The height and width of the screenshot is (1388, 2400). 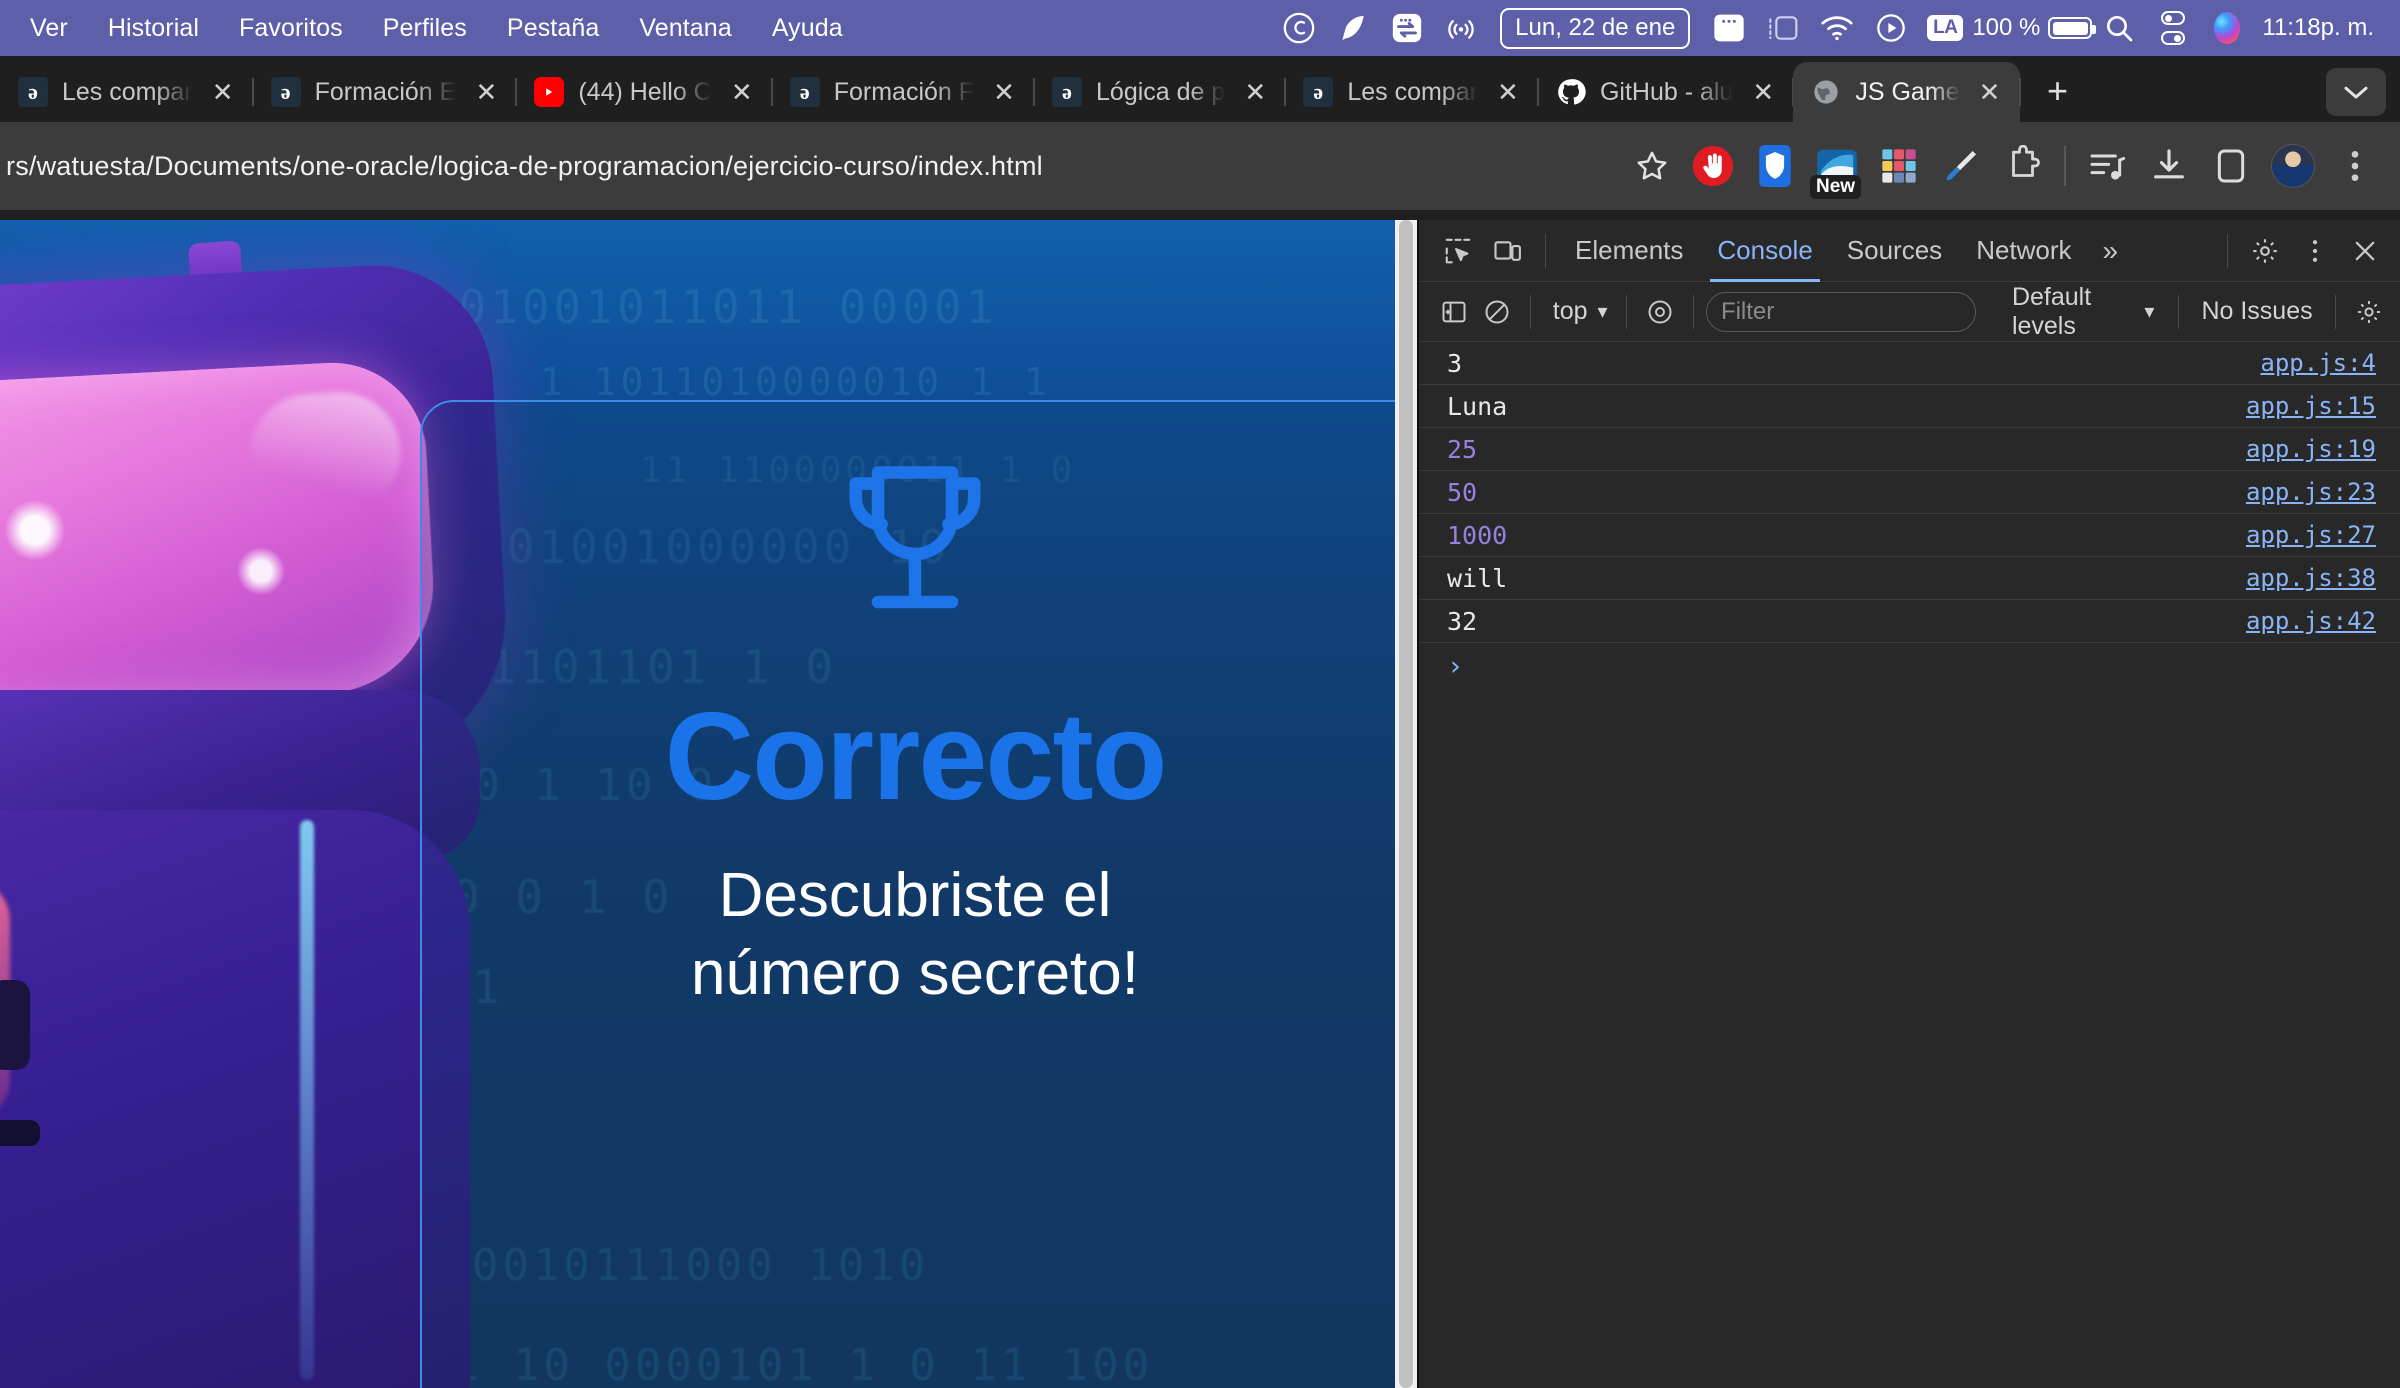 I want to click on console-row: 3 app.js:4, so click(x=1909, y=363).